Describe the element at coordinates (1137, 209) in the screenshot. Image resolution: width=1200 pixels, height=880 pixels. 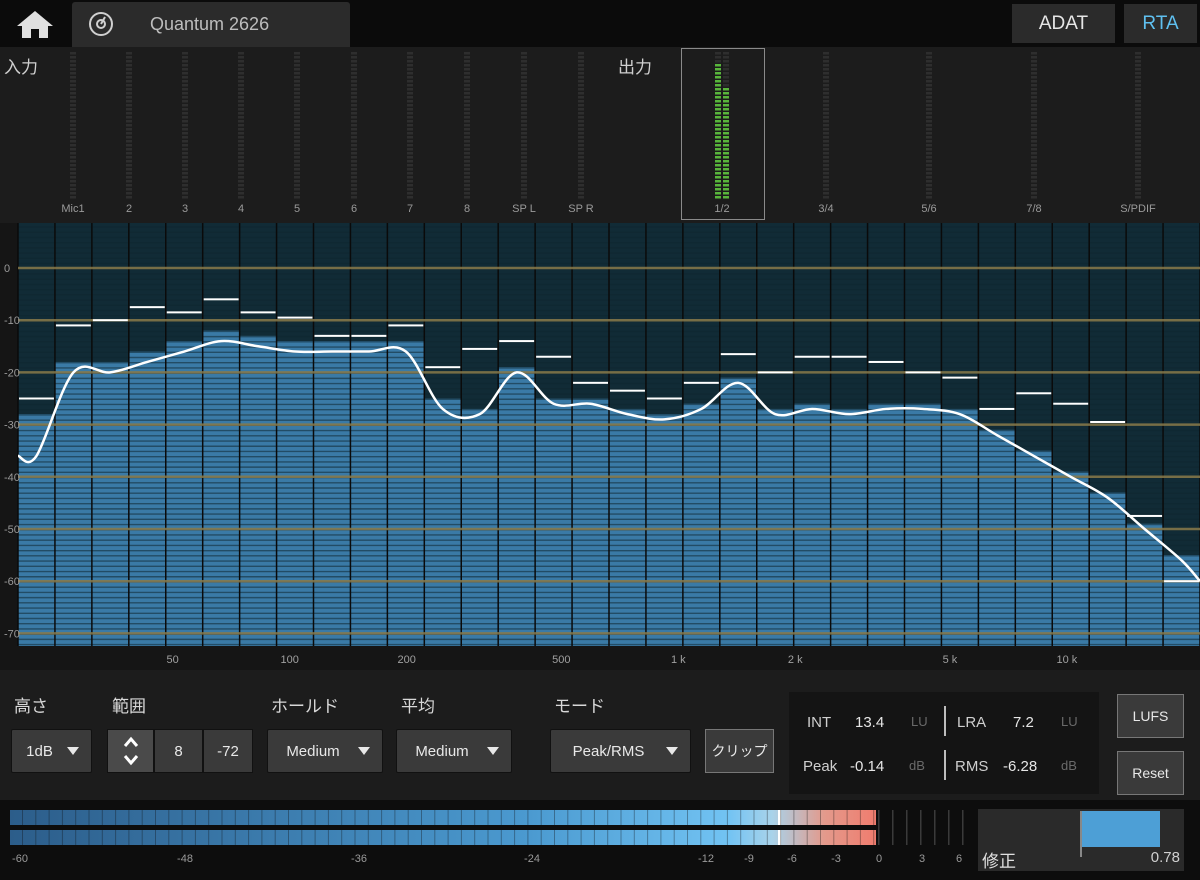
I see `output-channel-label: S/PDIF` at that location.